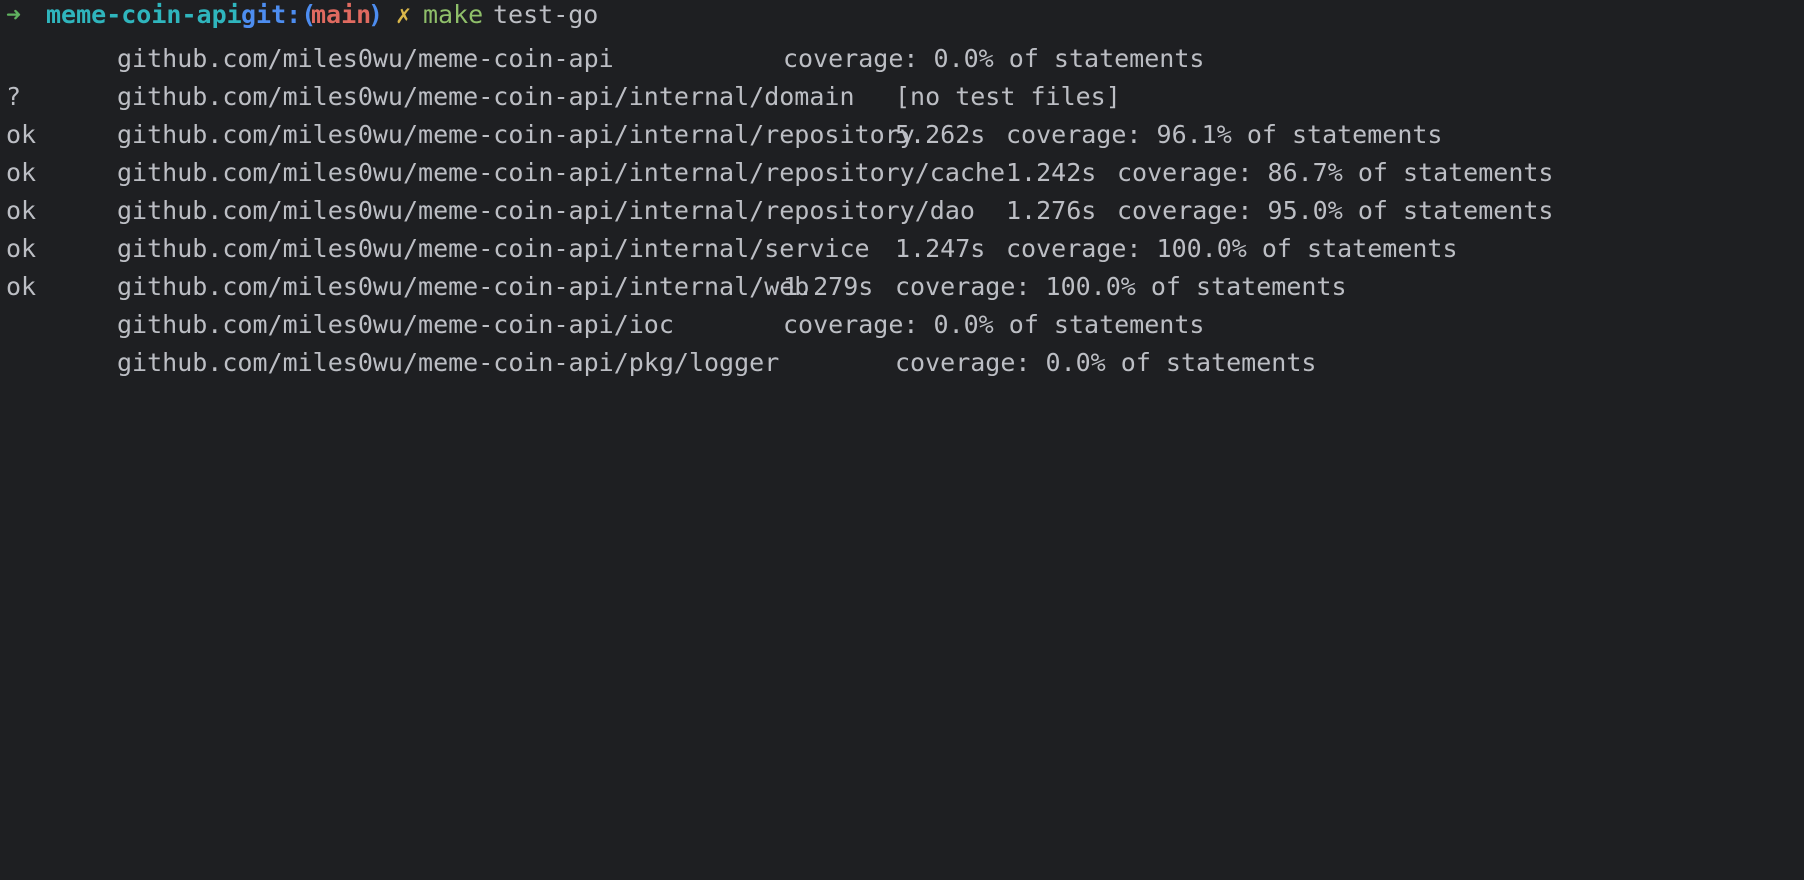 Image resolution: width=1804 pixels, height=880 pixels. I want to click on coverage-text: coverage: 0.0% of statements, so click(1106, 362).